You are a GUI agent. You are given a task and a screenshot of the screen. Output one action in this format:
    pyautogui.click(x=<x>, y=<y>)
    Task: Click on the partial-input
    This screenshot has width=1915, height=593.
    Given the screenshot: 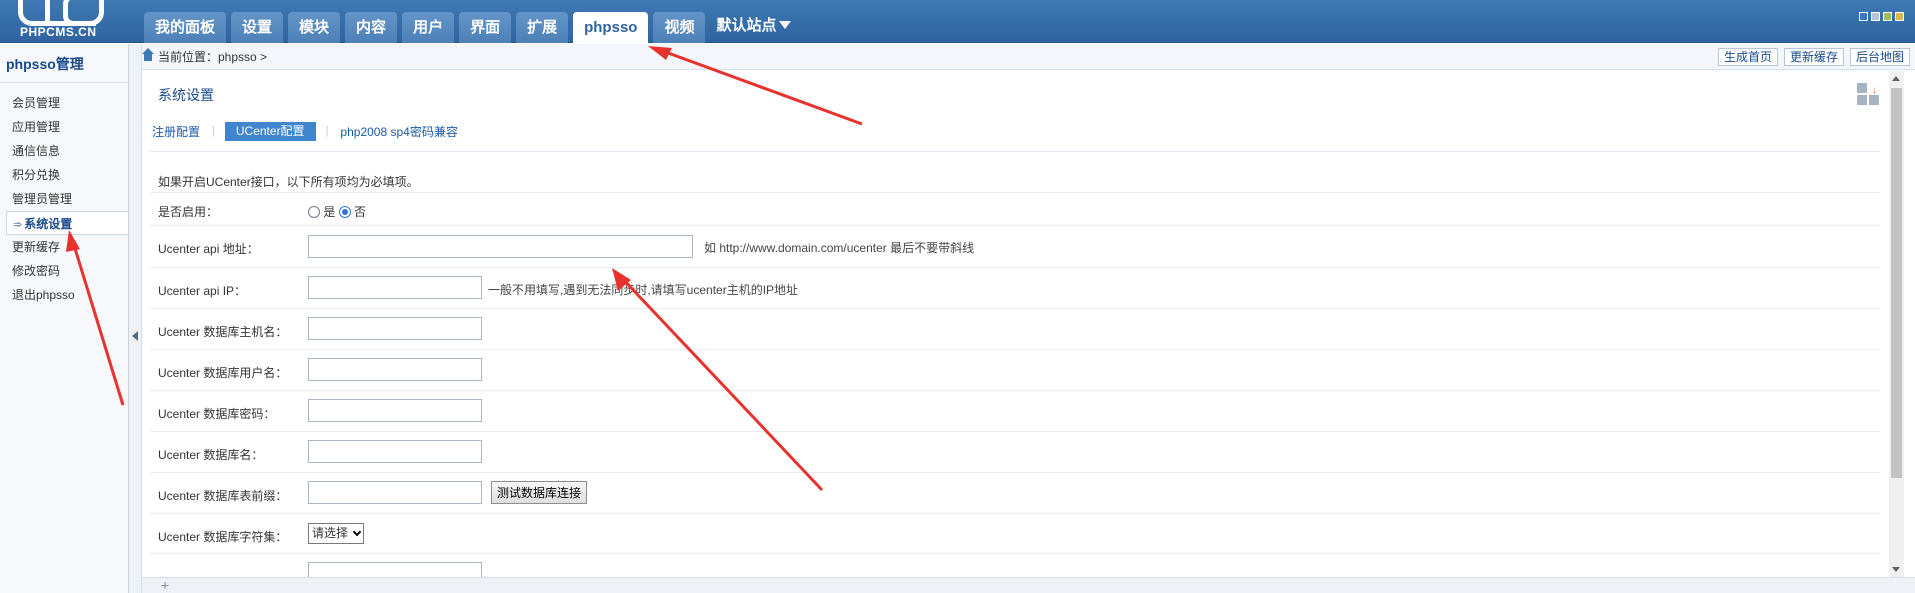 What is the action you would take?
    pyautogui.click(x=395, y=570)
    